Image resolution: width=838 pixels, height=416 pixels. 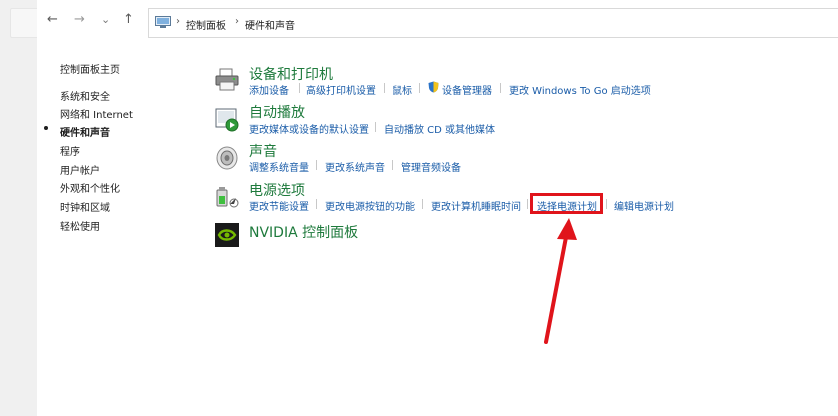 I want to click on background-window-strip, so click(x=20, y=208).